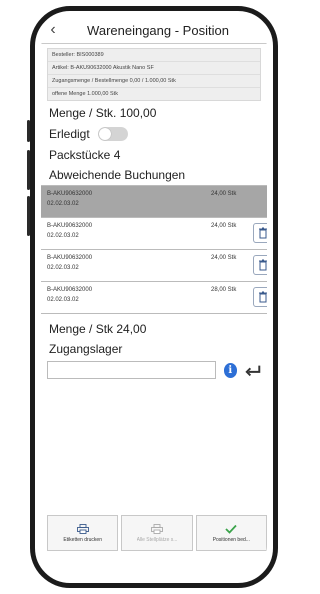 The image size is (320, 594). I want to click on open-quantity: offene Menge 1.000,00 Stk, so click(85, 94).